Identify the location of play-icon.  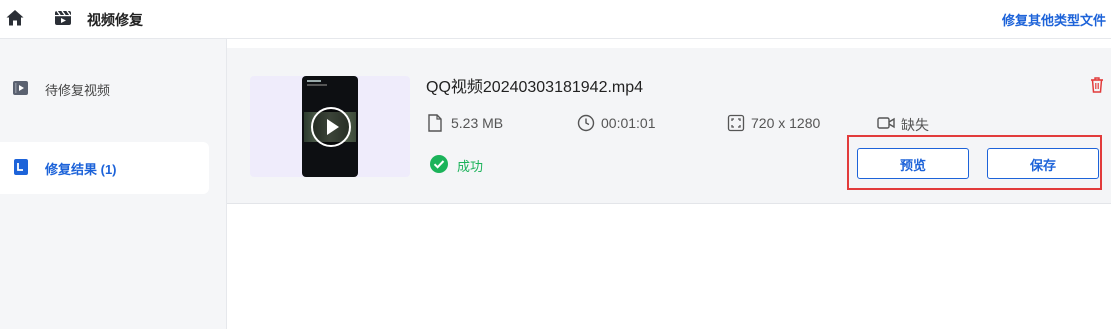
(331, 127).